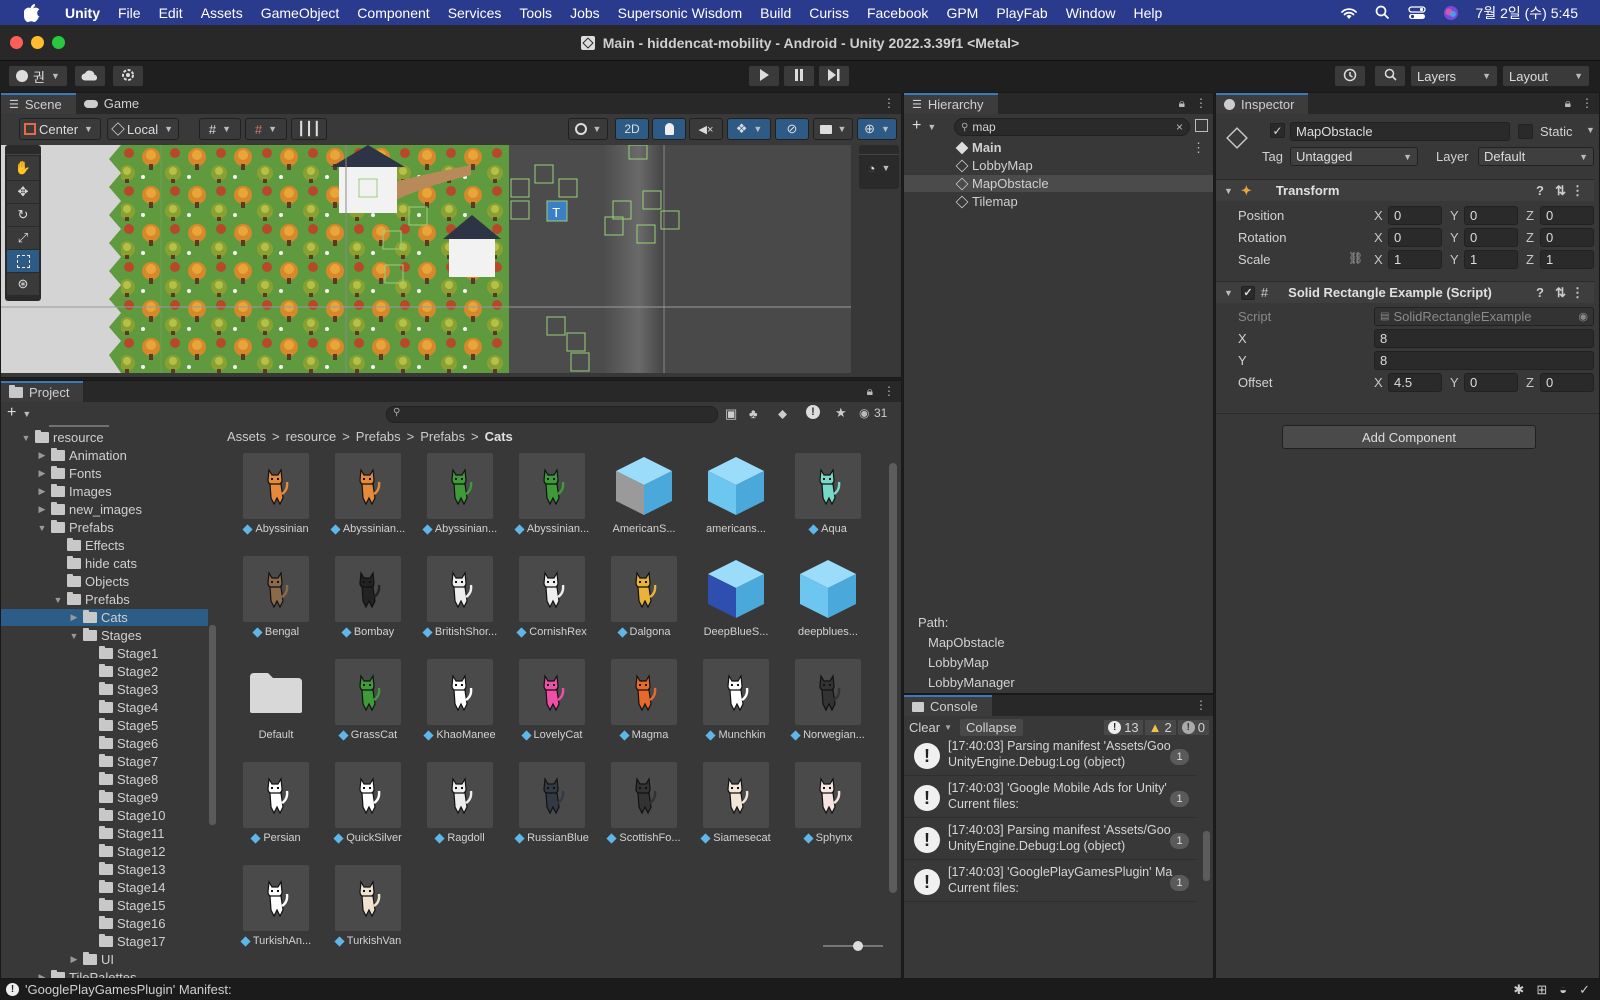  Describe the element at coordinates (143, 129) in the screenshot. I see `space-dropdown: Local ▼` at that location.